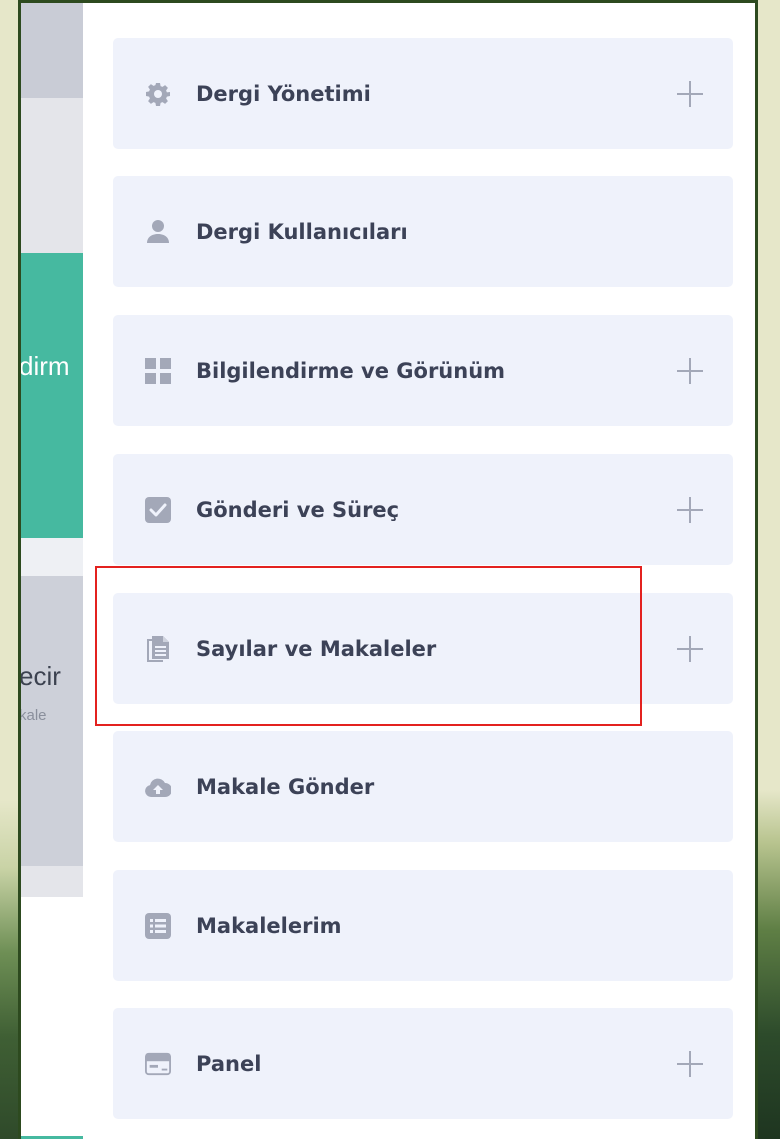  Describe the element at coordinates (423, 509) in the screenshot. I see `menu-item-gonderi-surec: Gönderi ve Süreç` at that location.